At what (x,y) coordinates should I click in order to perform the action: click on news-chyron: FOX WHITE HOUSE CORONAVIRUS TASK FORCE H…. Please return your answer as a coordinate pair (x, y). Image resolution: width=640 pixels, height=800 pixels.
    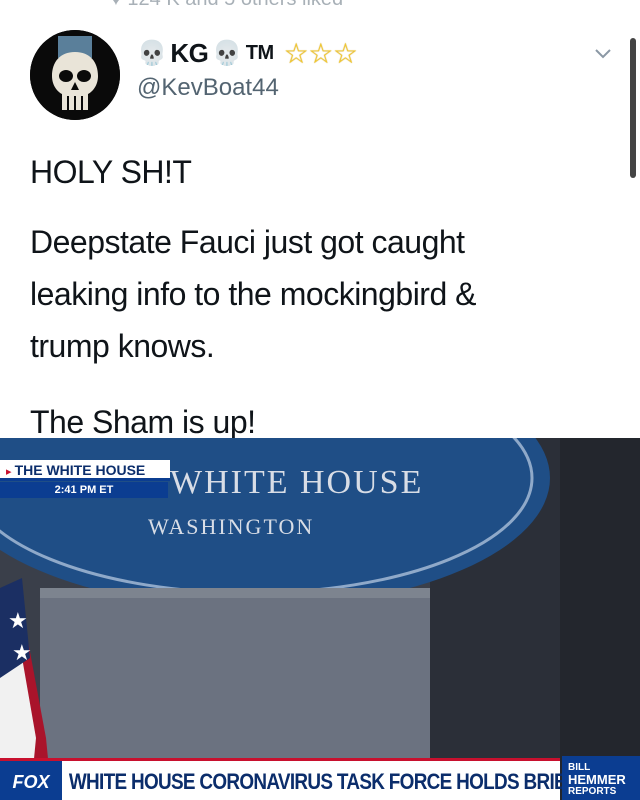
    Looking at the image, I should click on (304, 779).